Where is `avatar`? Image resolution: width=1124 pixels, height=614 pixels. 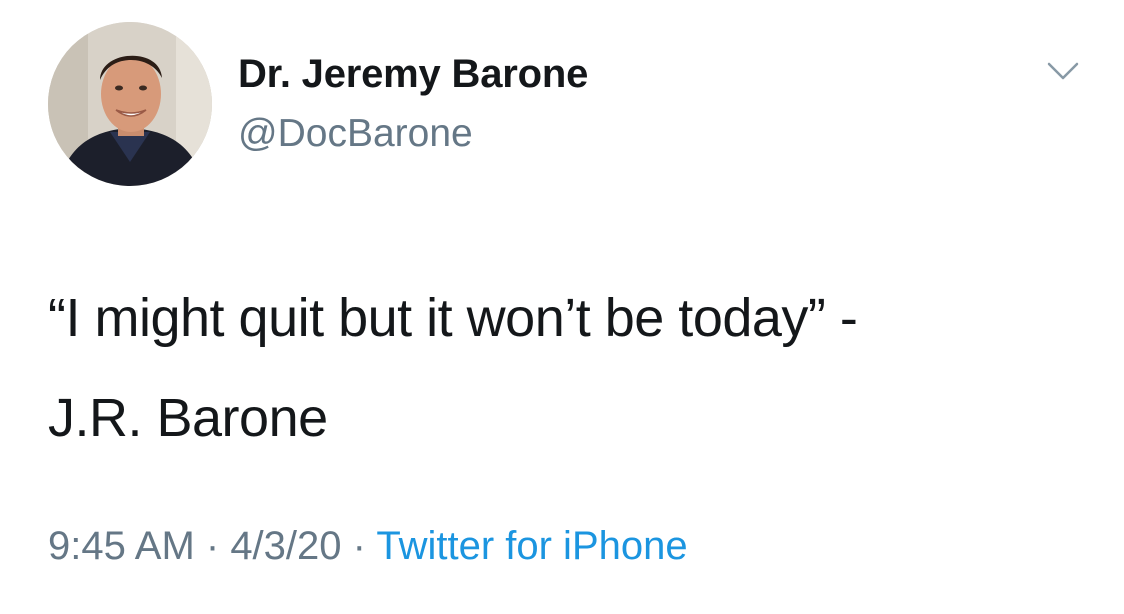 avatar is located at coordinates (130, 104).